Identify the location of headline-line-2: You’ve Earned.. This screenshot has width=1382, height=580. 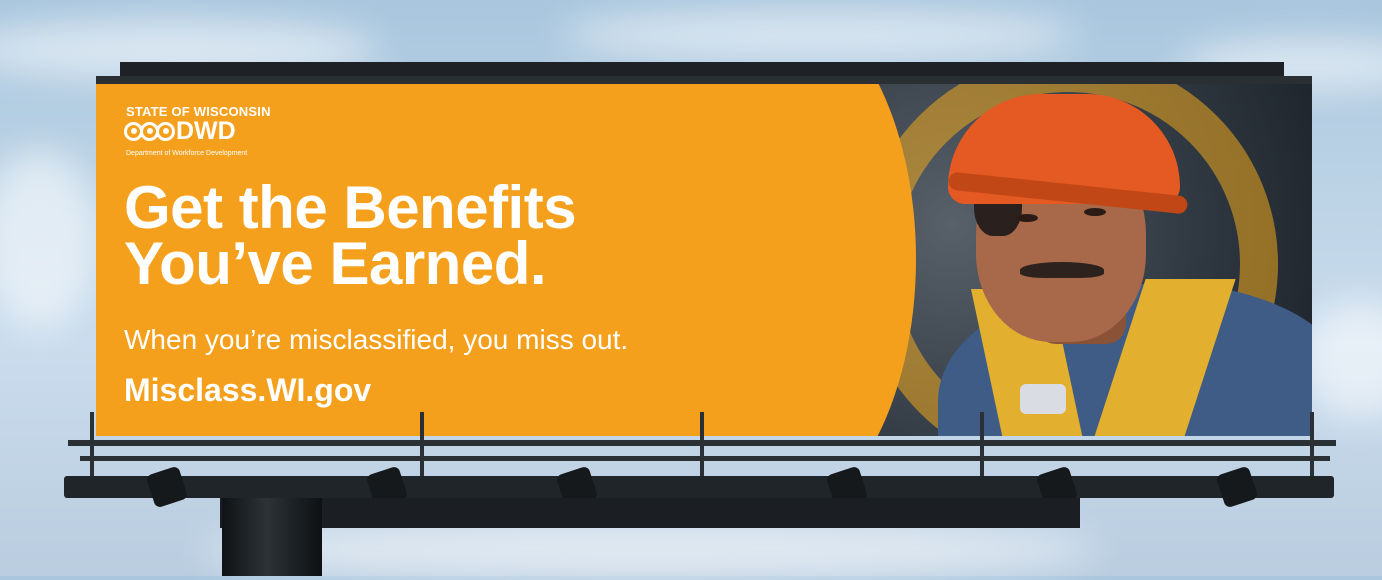
(335, 263).